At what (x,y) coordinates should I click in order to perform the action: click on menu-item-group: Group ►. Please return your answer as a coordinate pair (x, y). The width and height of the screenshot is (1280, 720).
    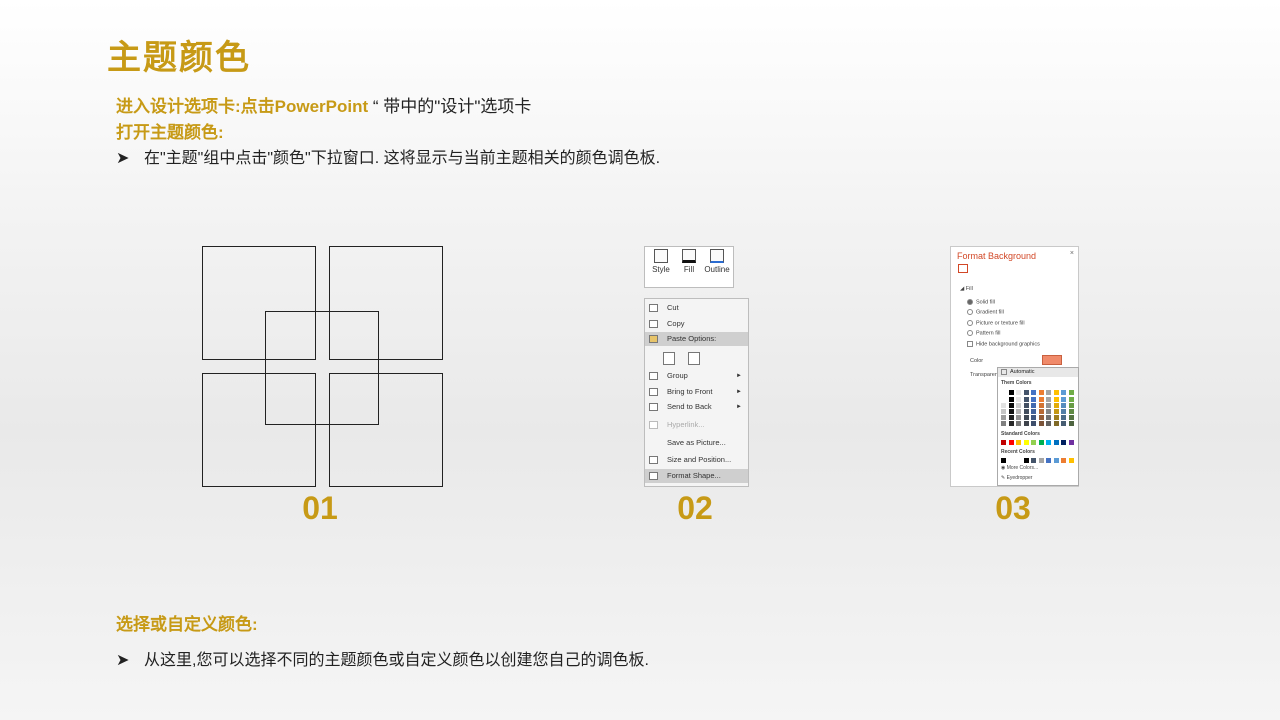
    Looking at the image, I should click on (696, 376).